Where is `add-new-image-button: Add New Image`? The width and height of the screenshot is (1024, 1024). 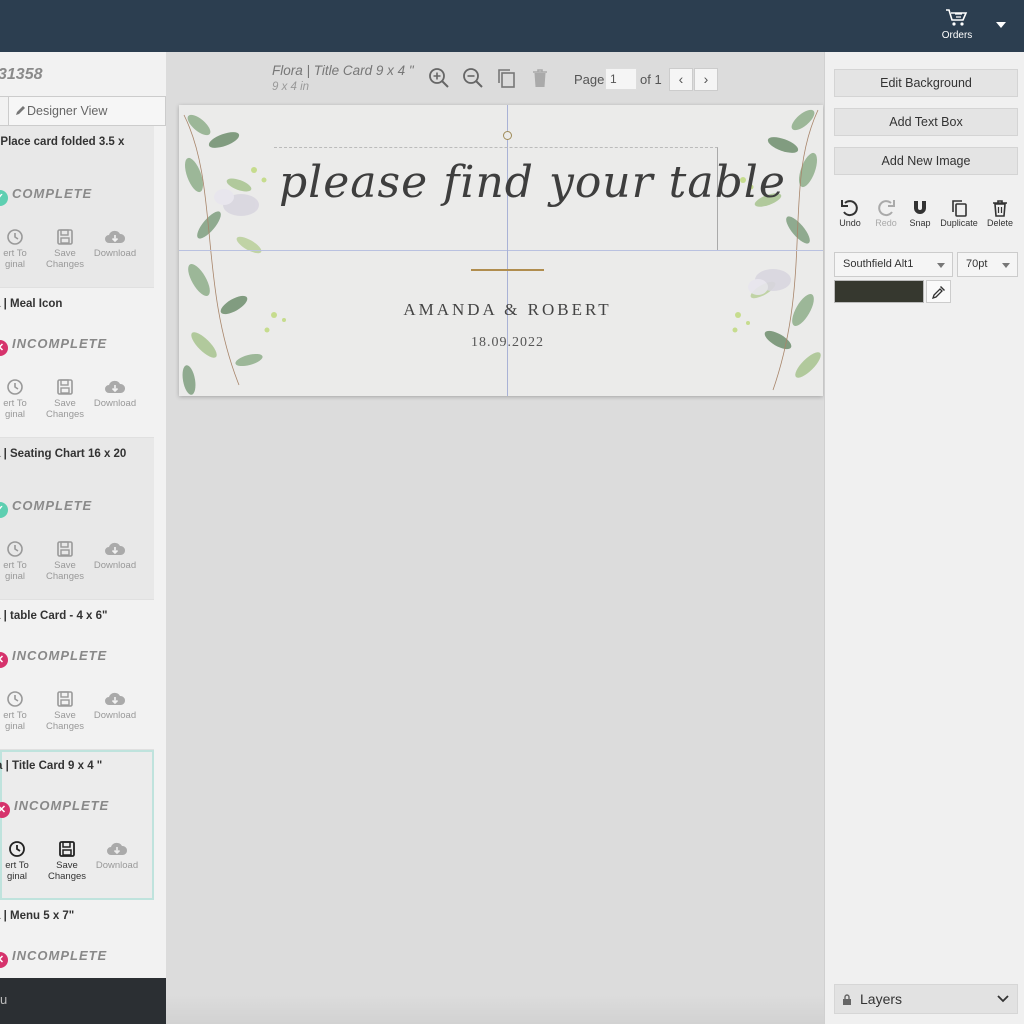
add-new-image-button: Add New Image is located at coordinates (926, 161).